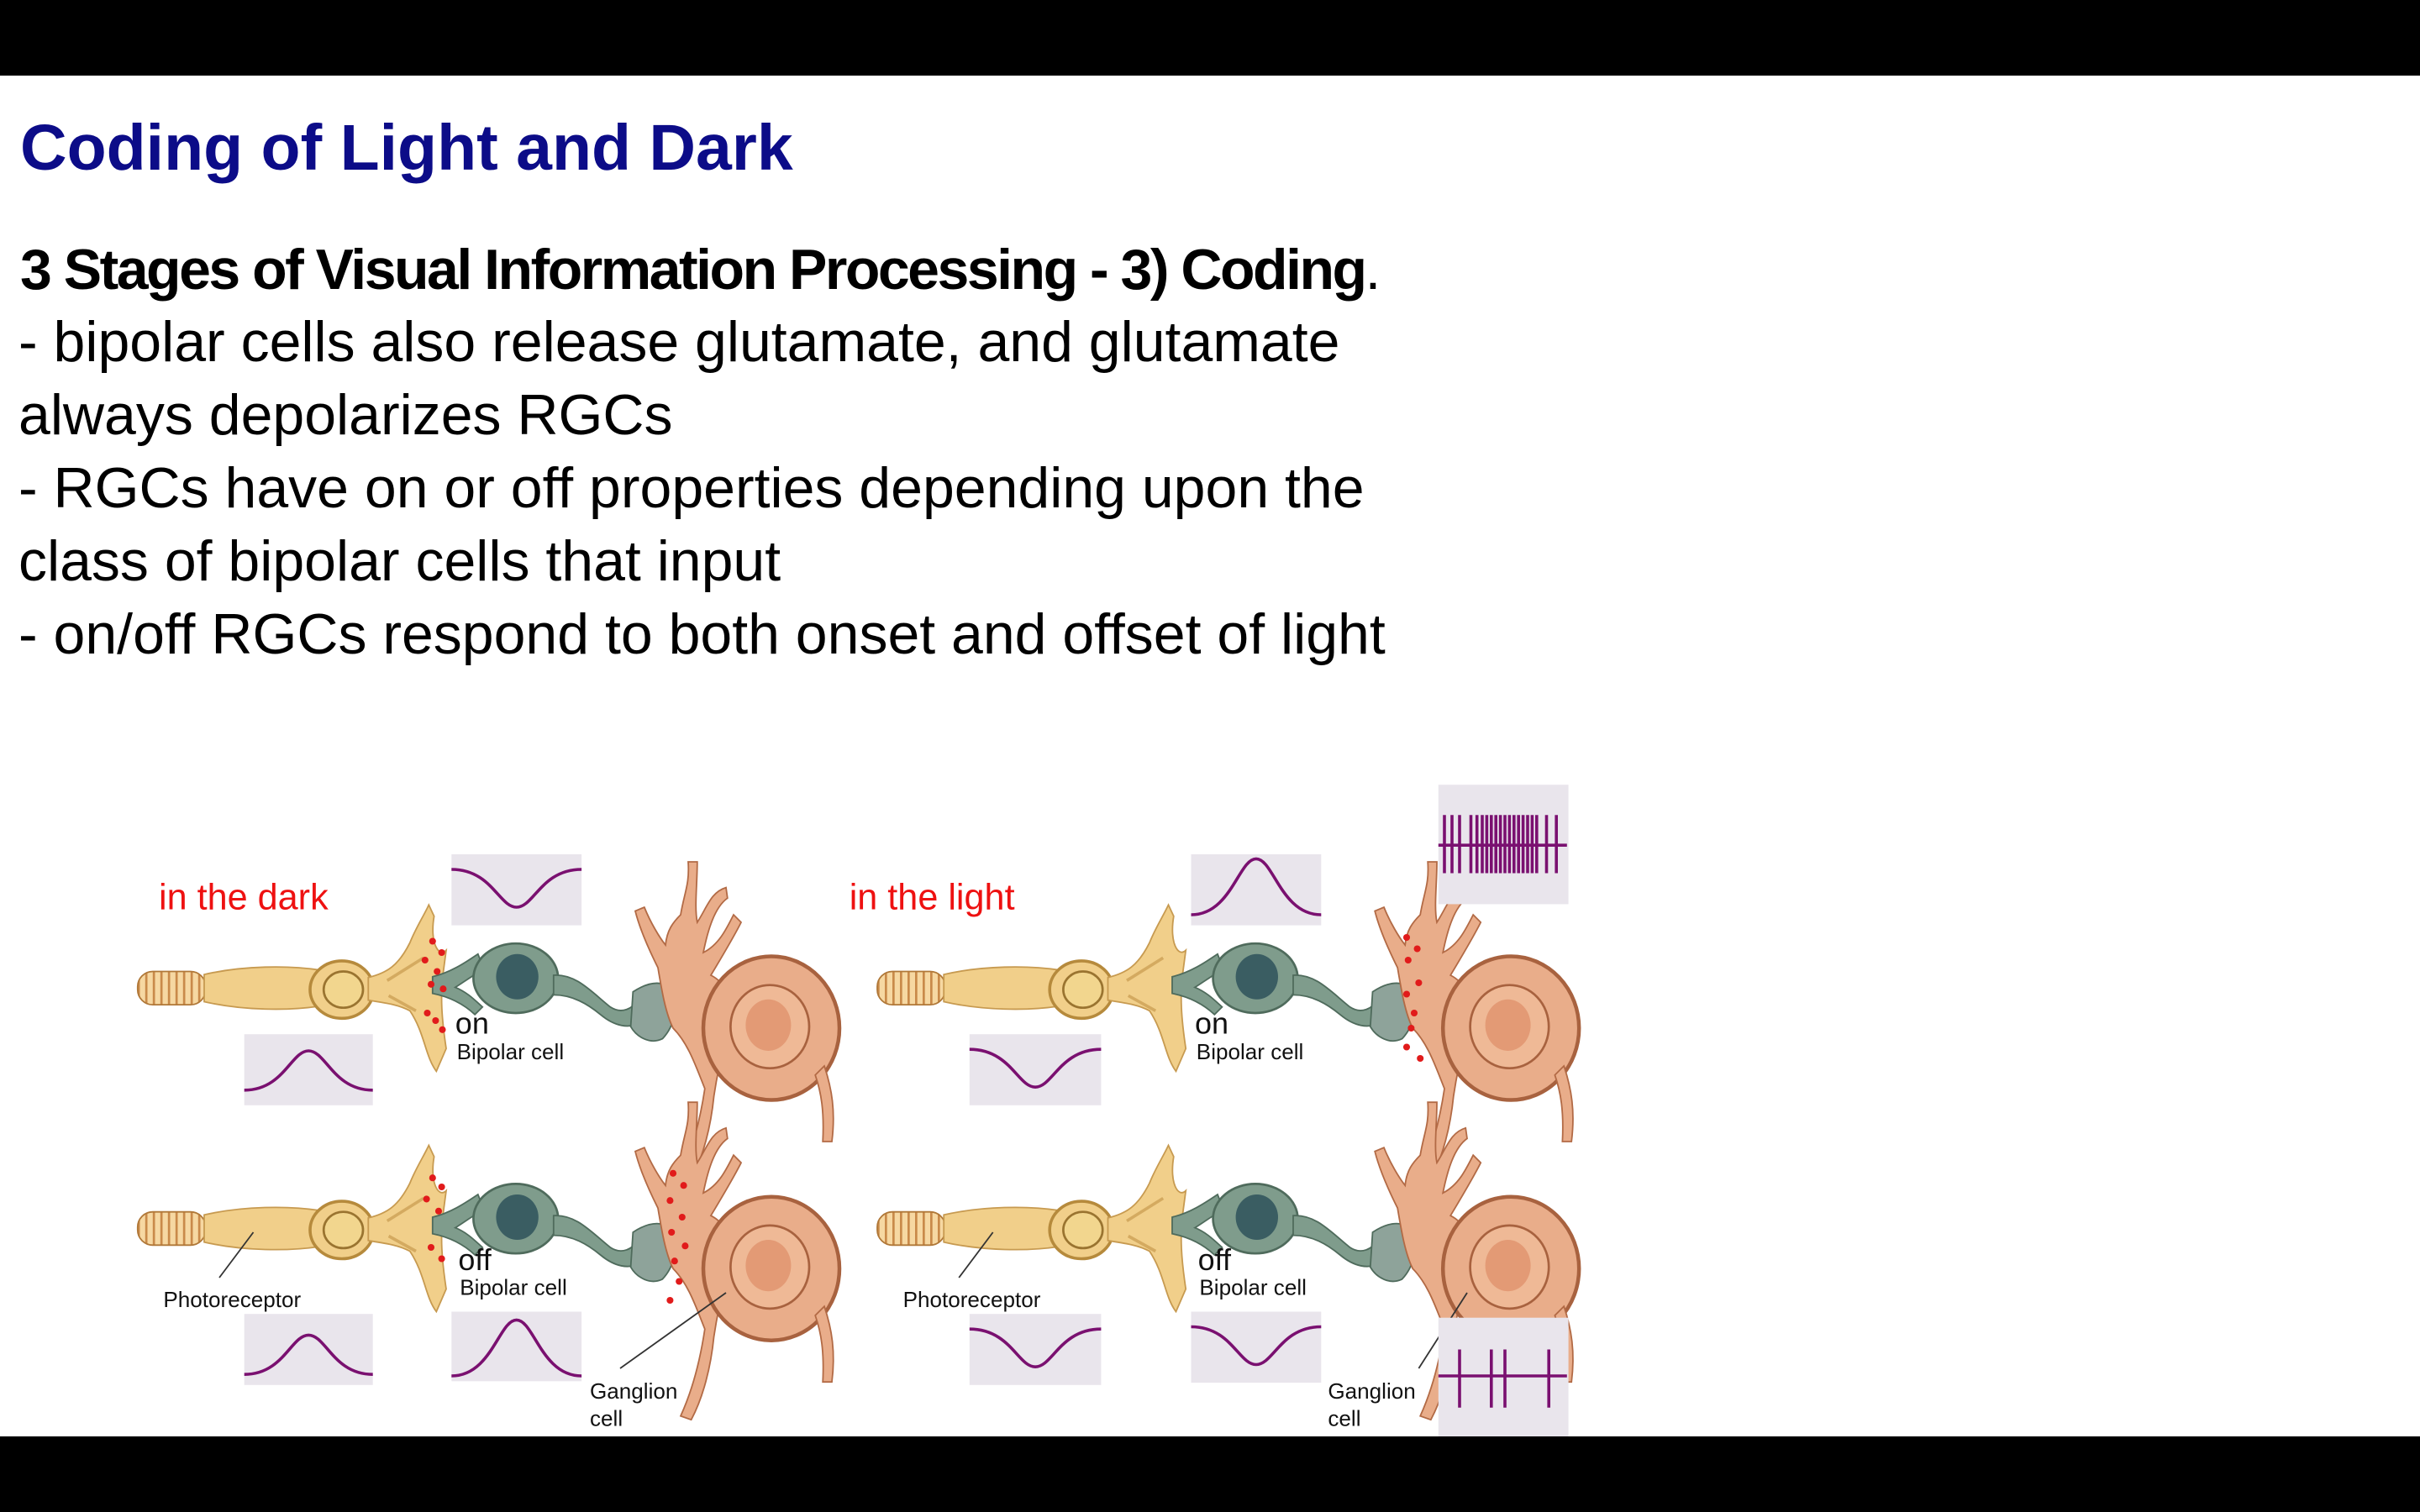 The height and width of the screenshot is (1512, 2420). What do you see at coordinates (1503, 845) in the screenshot?
I see `spike-train-high` at bounding box center [1503, 845].